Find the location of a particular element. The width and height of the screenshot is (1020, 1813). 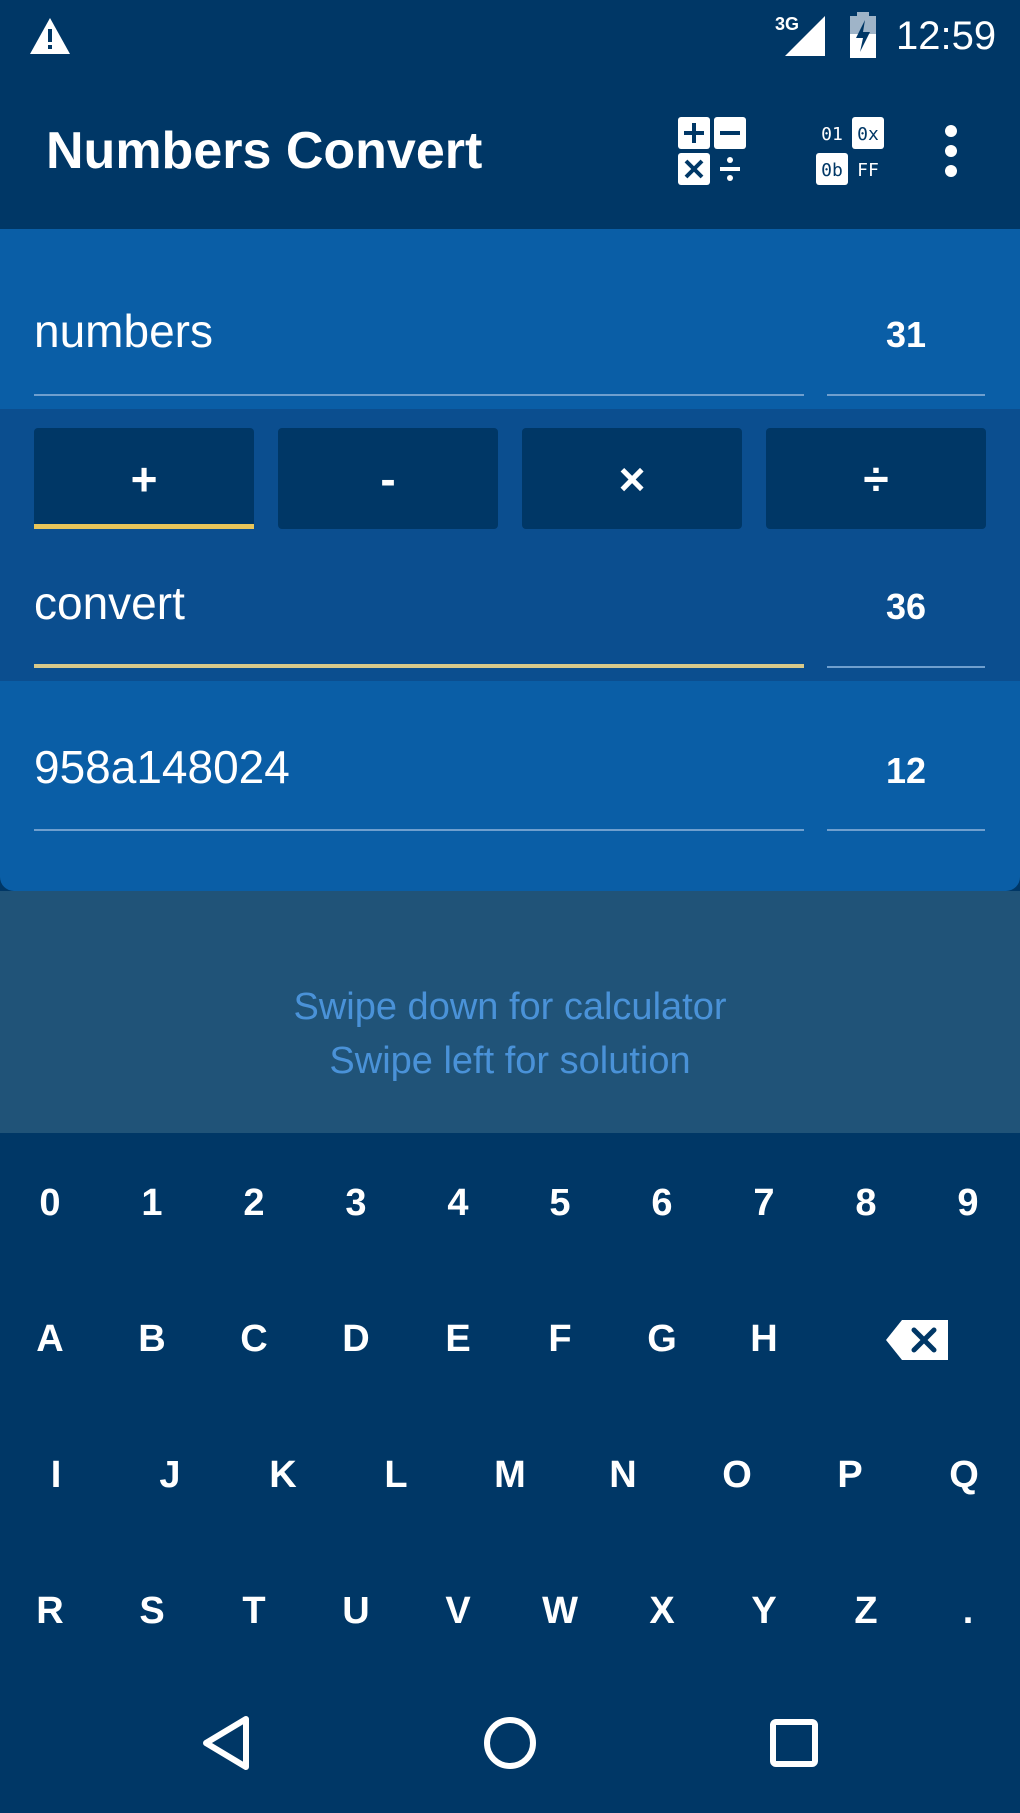

converter-icon-text: 0x is located at coordinates (868, 134).